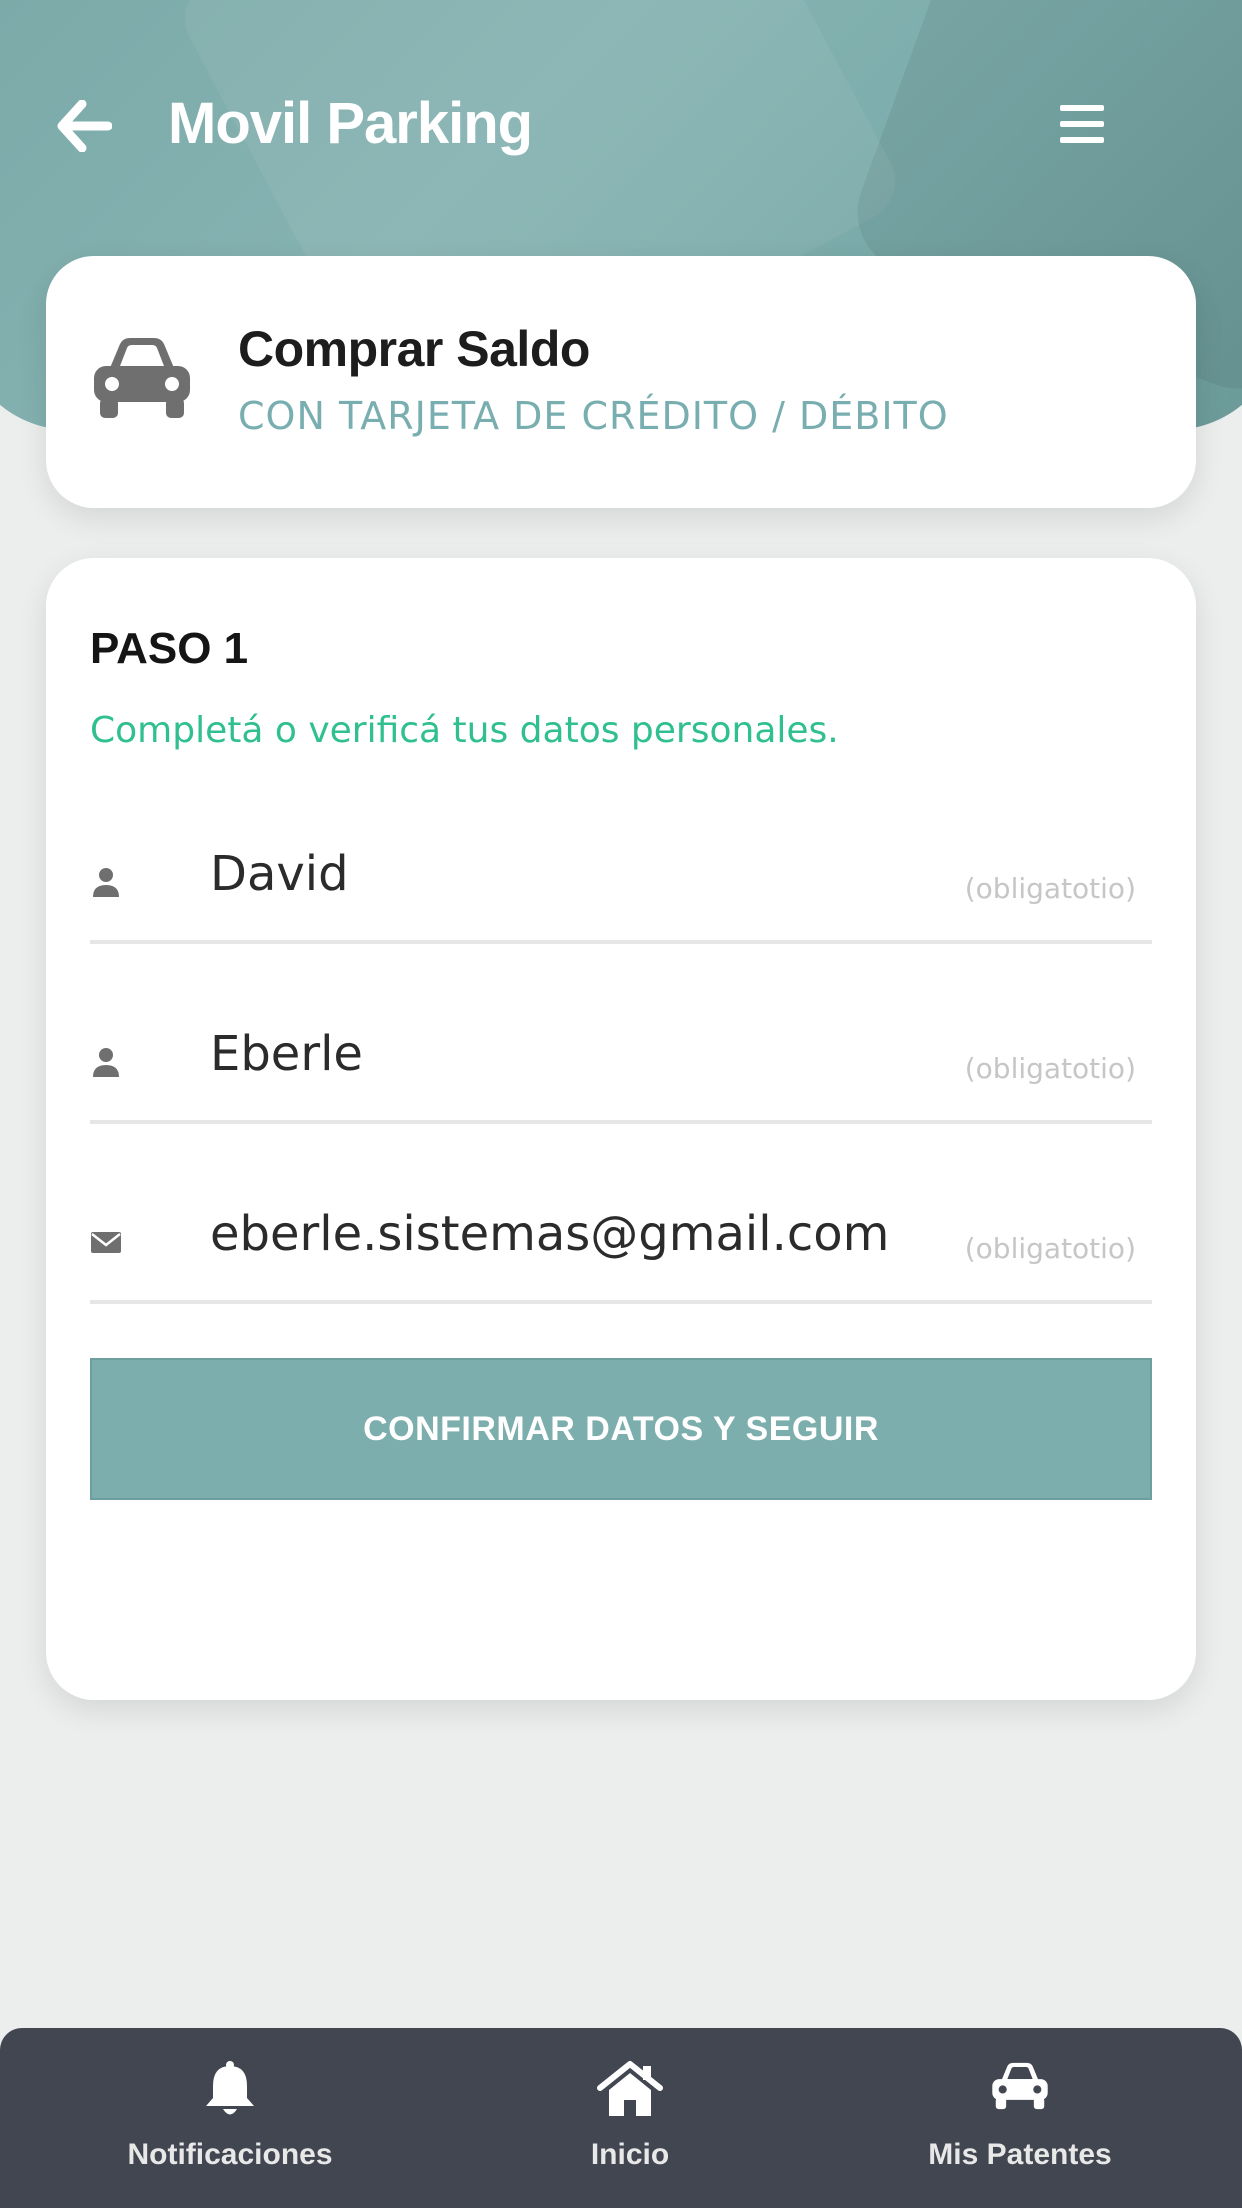  Describe the element at coordinates (1020, 2118) in the screenshot. I see `nav-item-my-plates: Mis Patentes` at that location.